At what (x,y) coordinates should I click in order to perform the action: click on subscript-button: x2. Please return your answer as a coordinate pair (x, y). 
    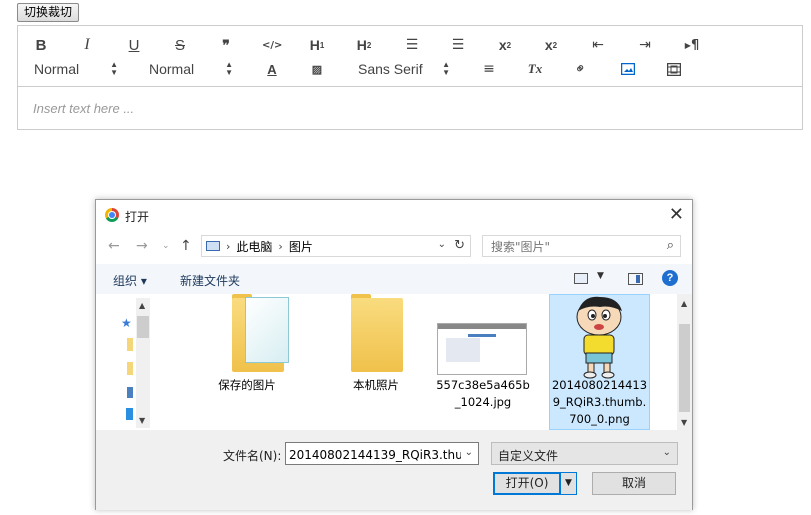
    Looking at the image, I should click on (505, 45).